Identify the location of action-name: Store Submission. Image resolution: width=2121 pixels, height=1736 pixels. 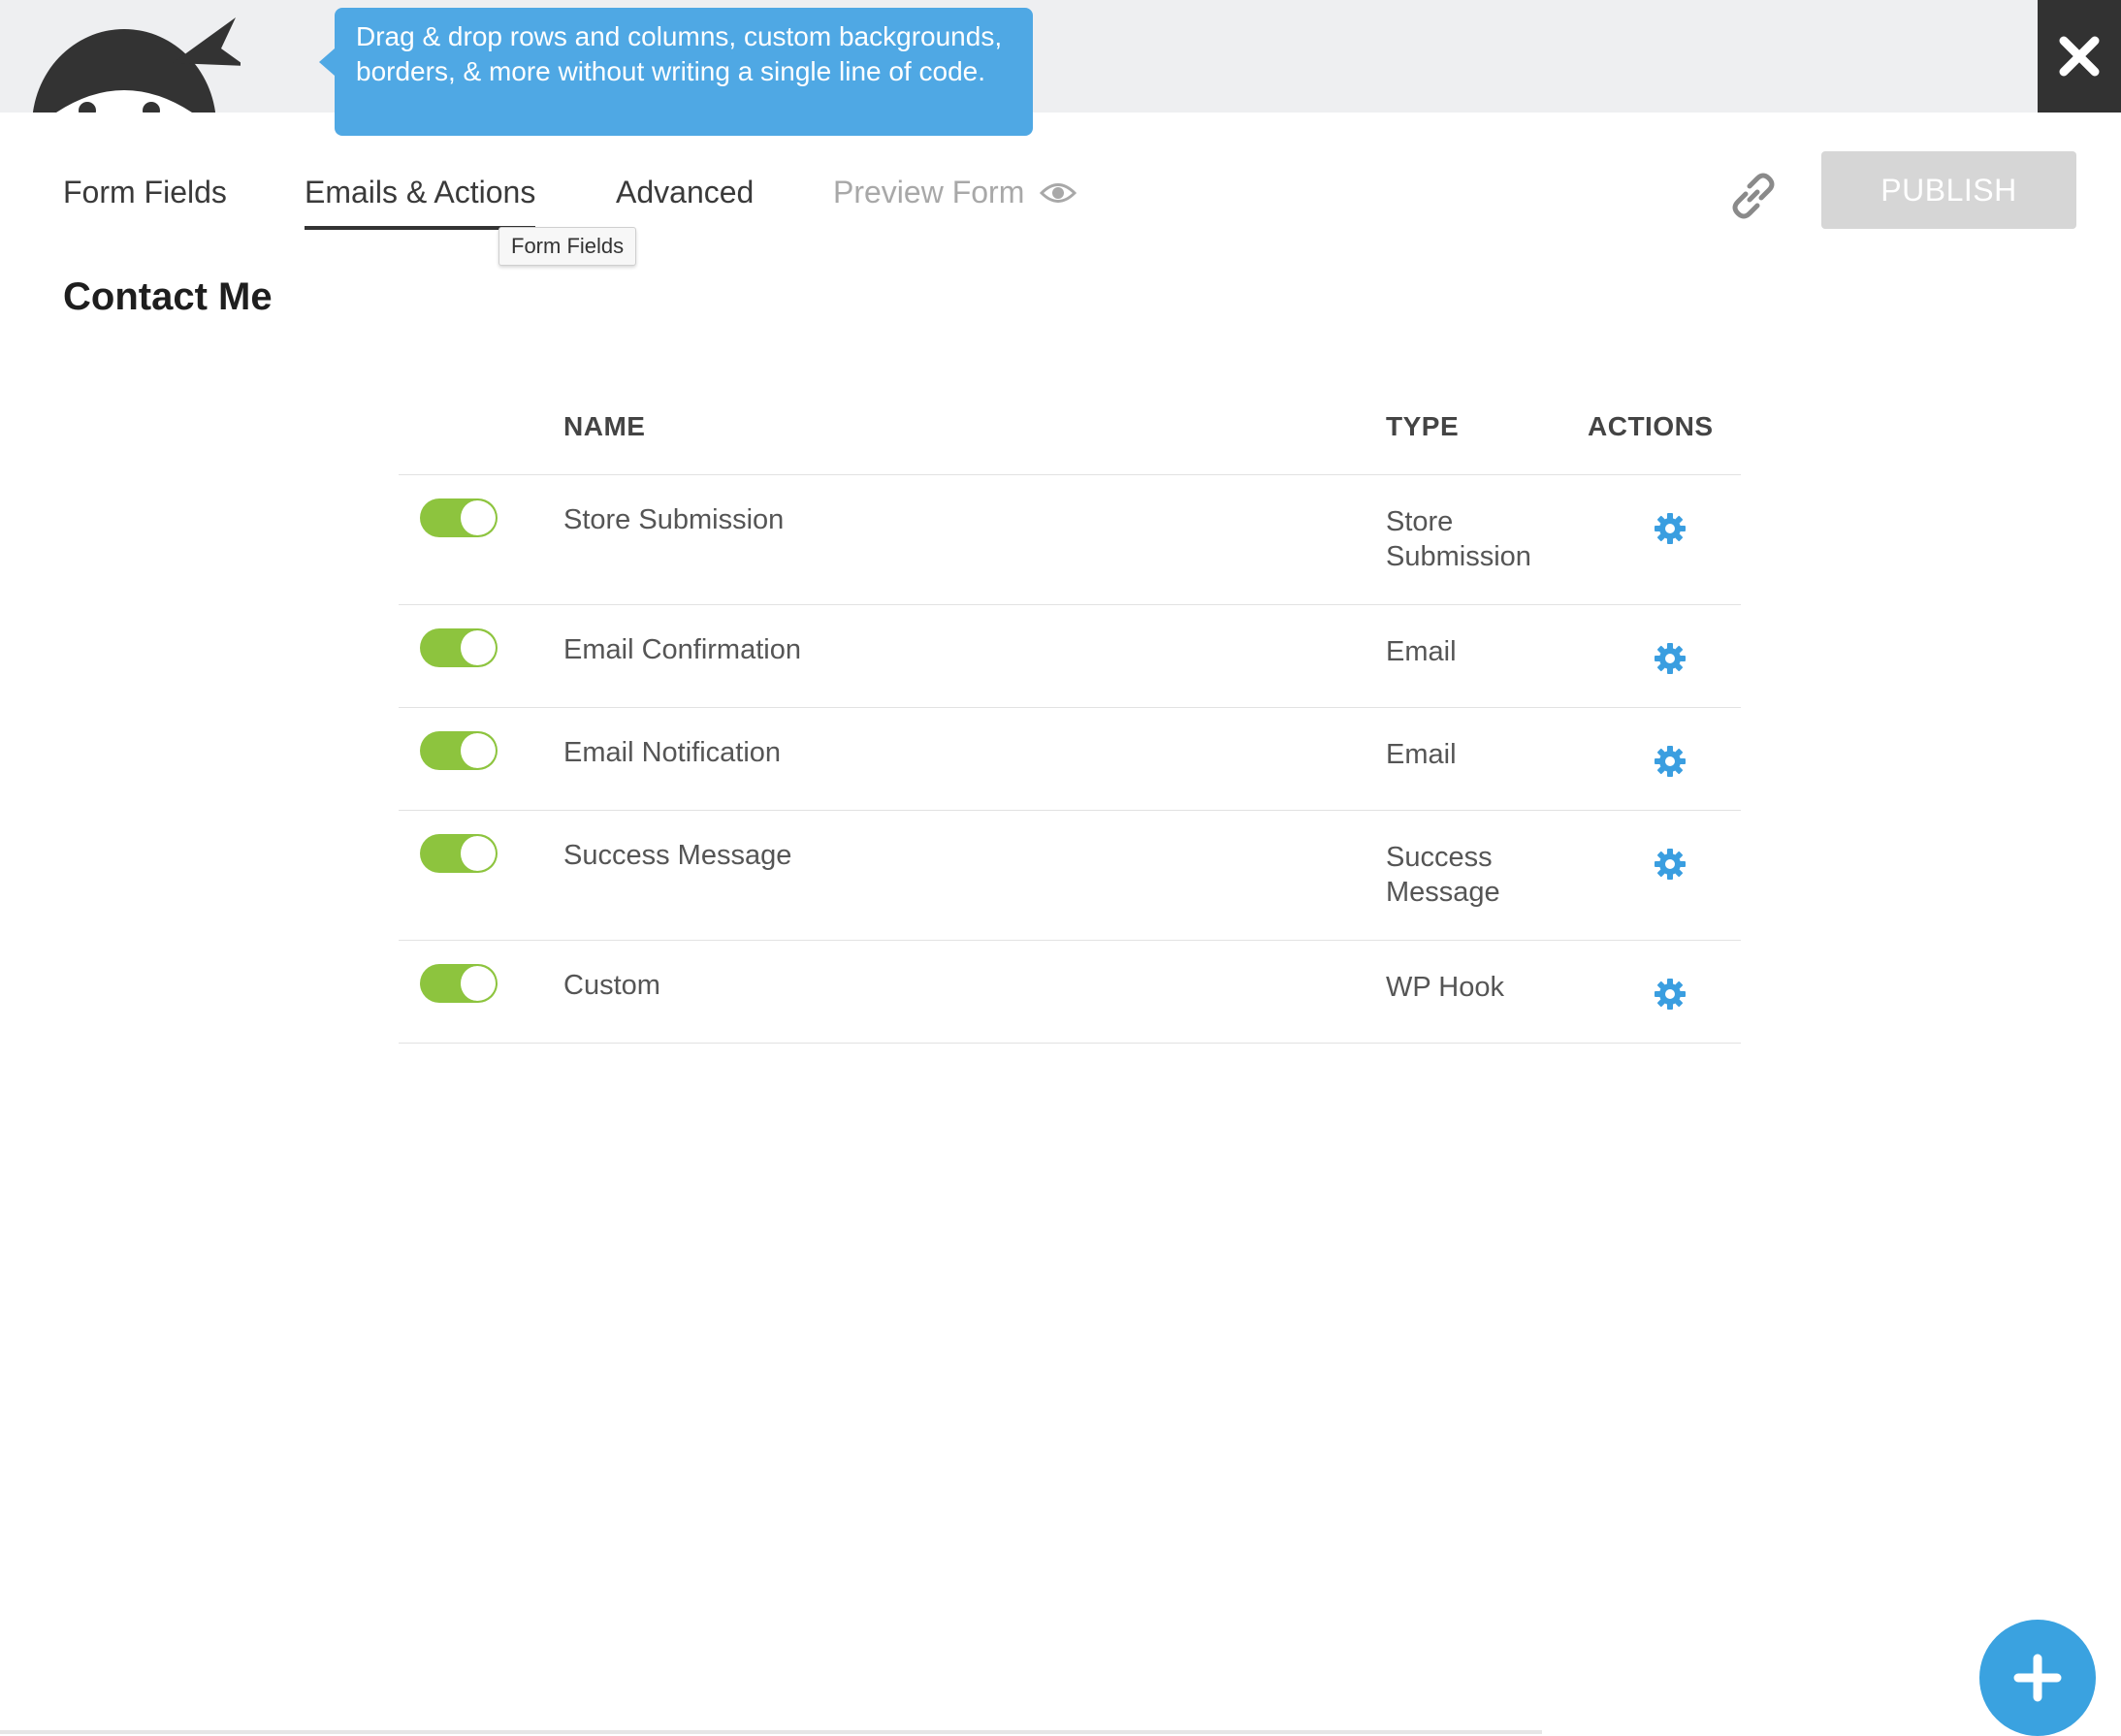
(674, 519).